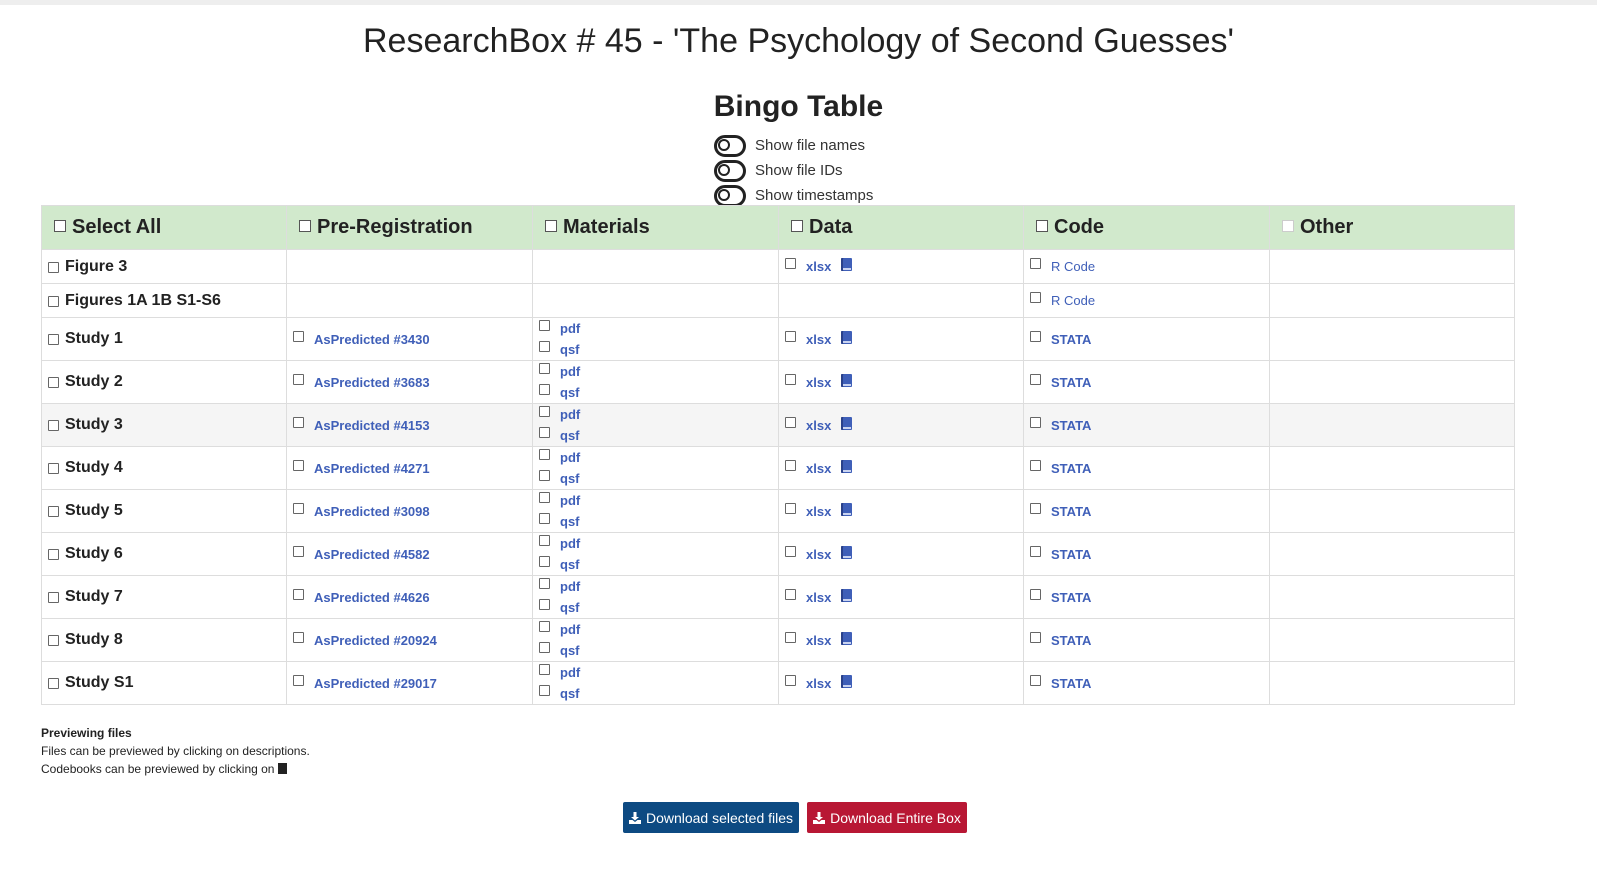  Describe the element at coordinates (793, 170) in the screenshot. I see `toggle-show-file-ids: Show file IDs` at that location.